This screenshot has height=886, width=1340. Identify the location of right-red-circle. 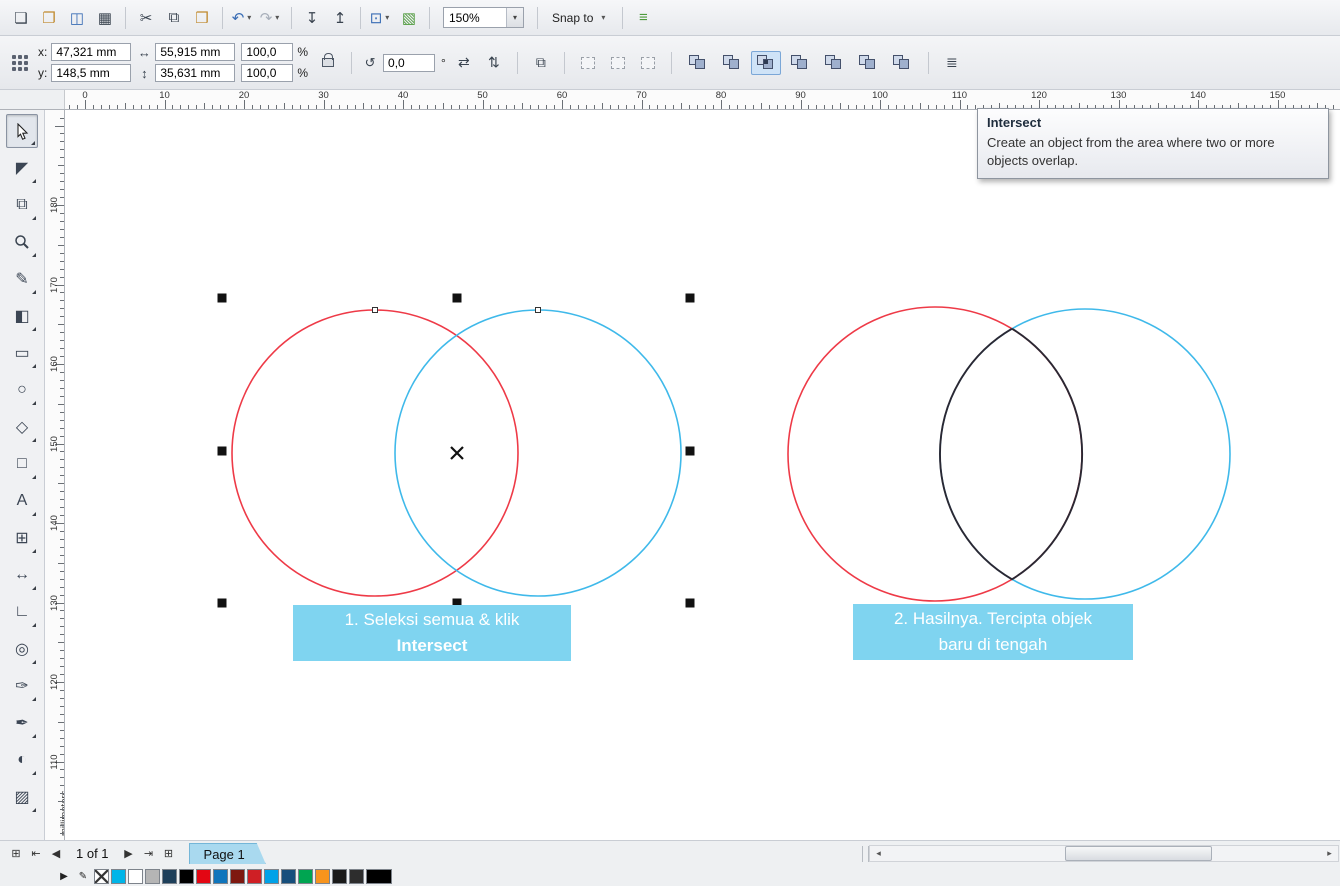
(935, 454).